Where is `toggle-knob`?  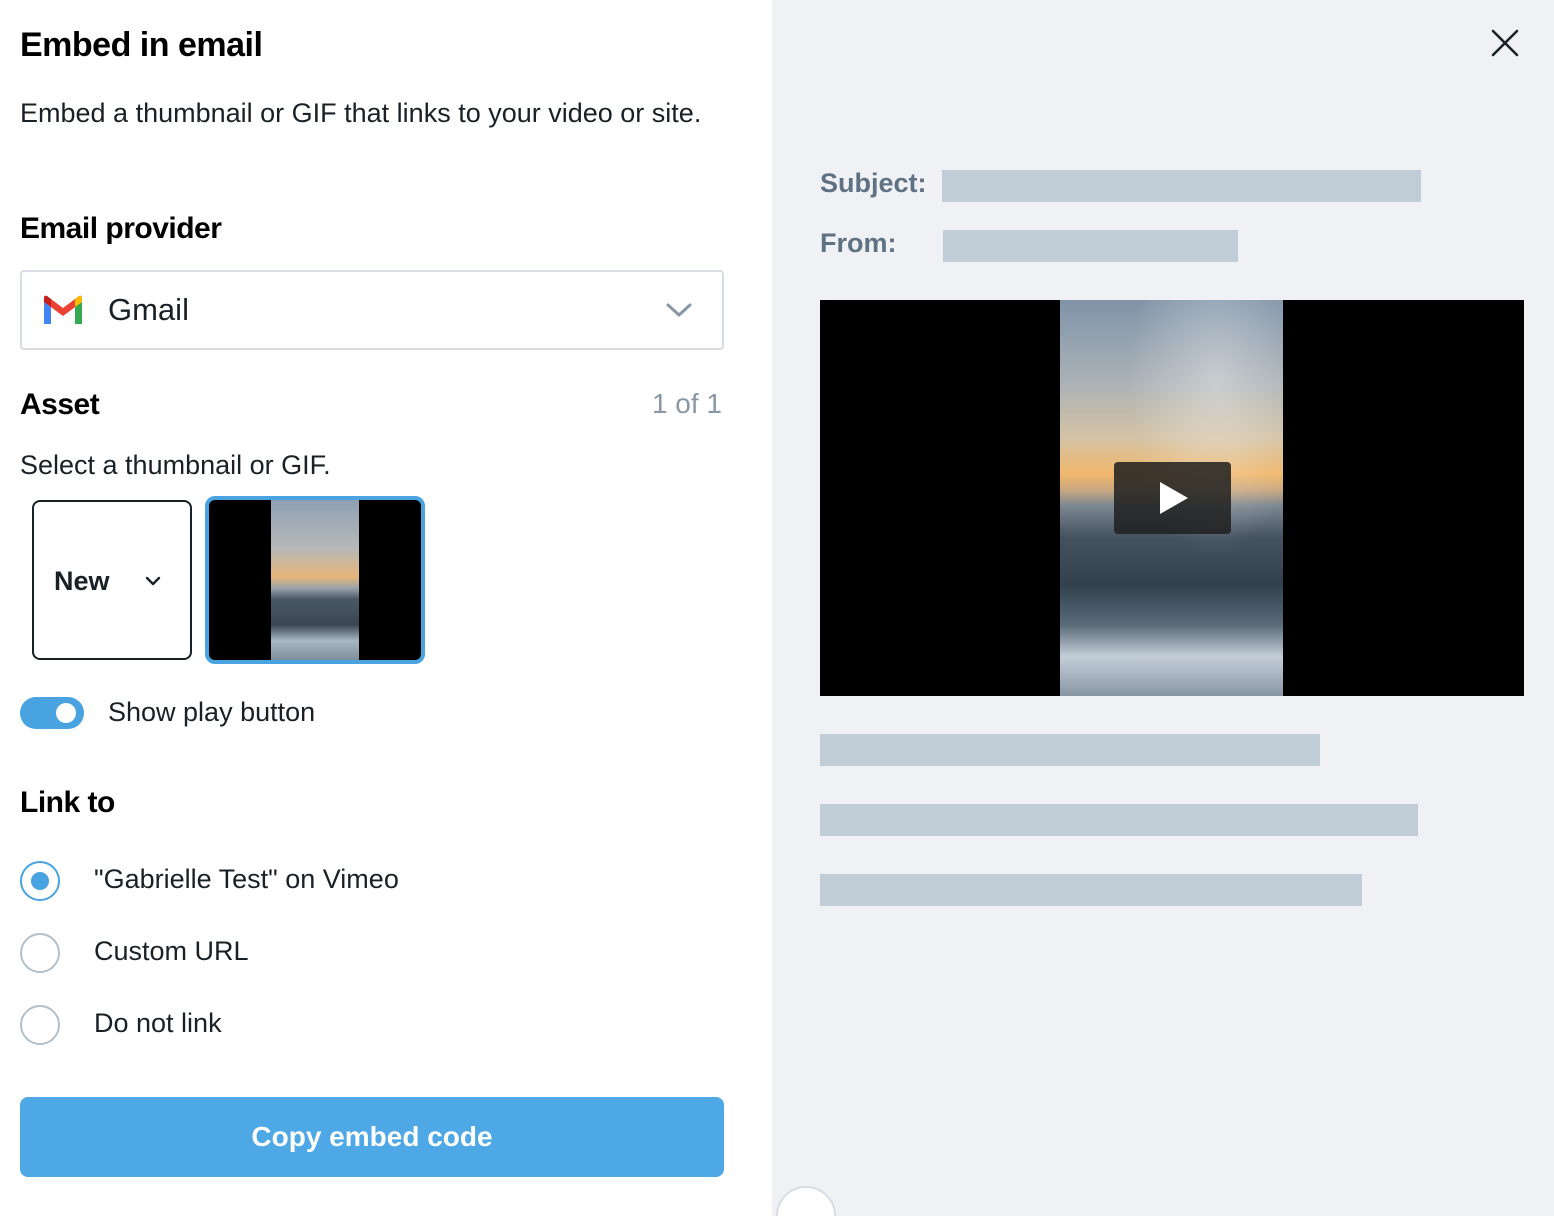
toggle-knob is located at coordinates (66, 713).